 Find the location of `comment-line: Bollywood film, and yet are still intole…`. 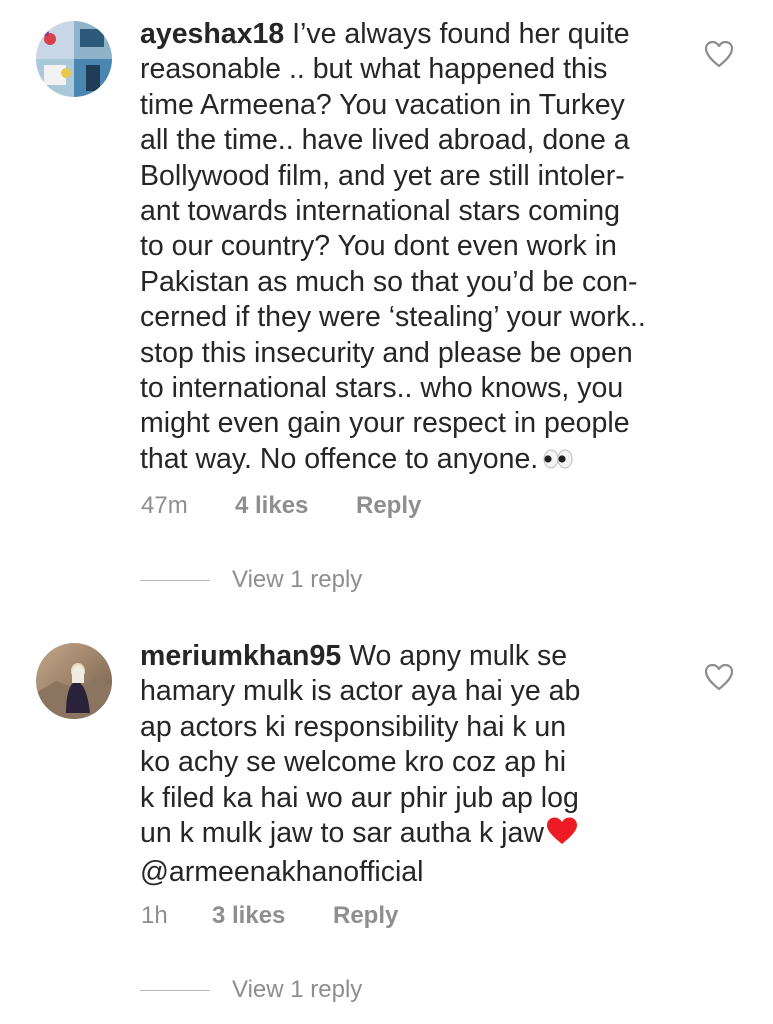

comment-line: Bollywood film, and yet are still intole… is located at coordinates (382, 175).